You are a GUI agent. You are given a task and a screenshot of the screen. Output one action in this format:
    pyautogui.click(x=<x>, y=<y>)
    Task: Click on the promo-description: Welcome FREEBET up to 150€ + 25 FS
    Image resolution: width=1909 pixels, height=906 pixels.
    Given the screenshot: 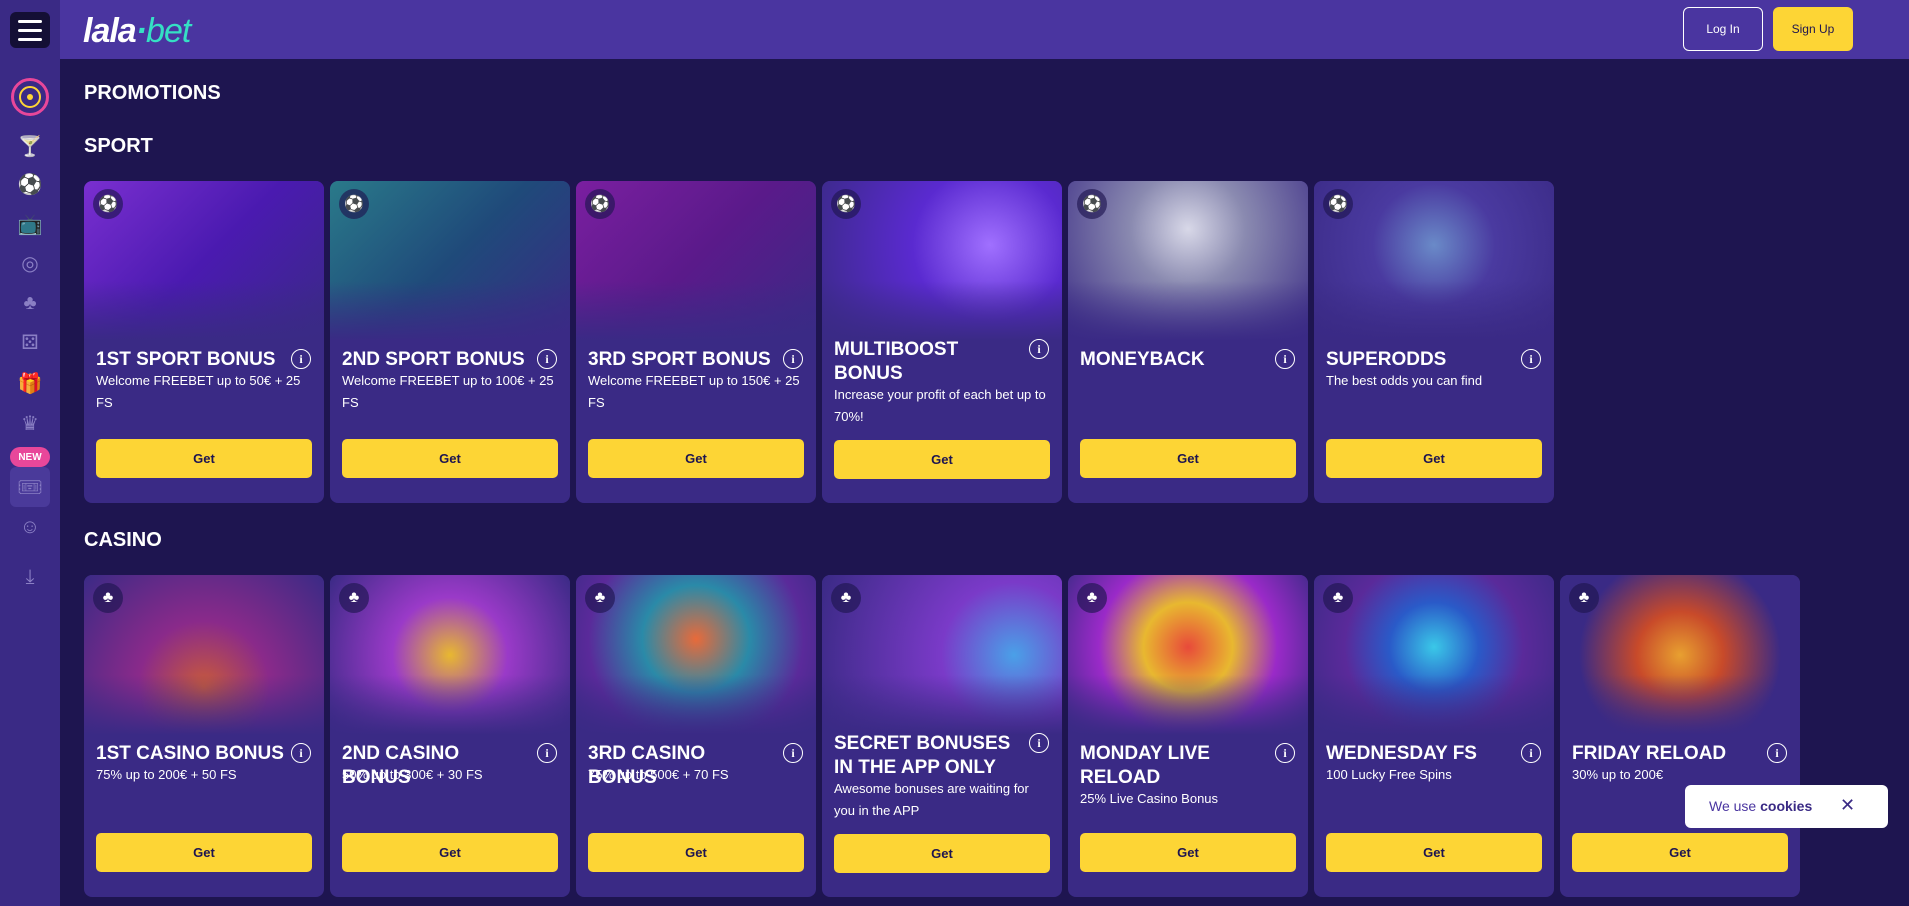 What is the action you would take?
    pyautogui.click(x=694, y=391)
    